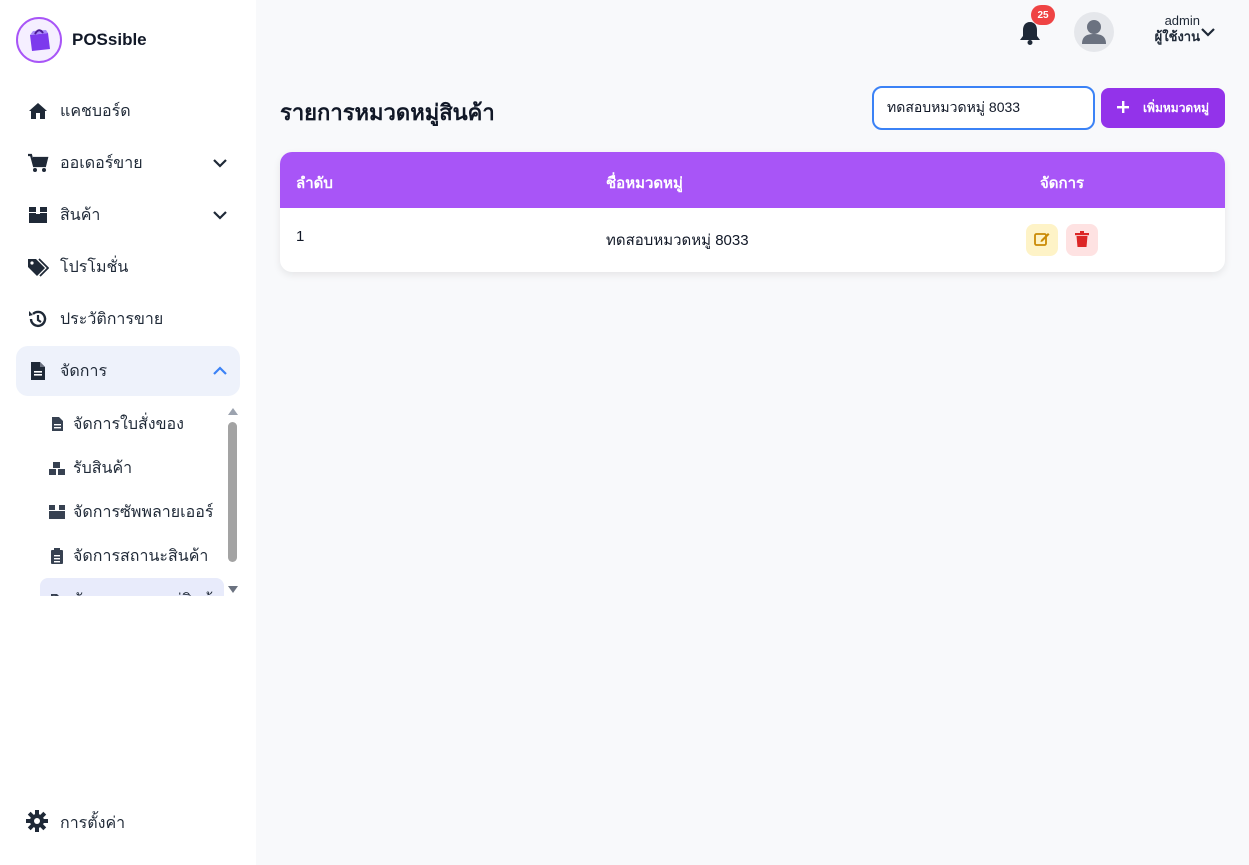  I want to click on sidebar-item-label: ประวัติการขาย, so click(112, 319).